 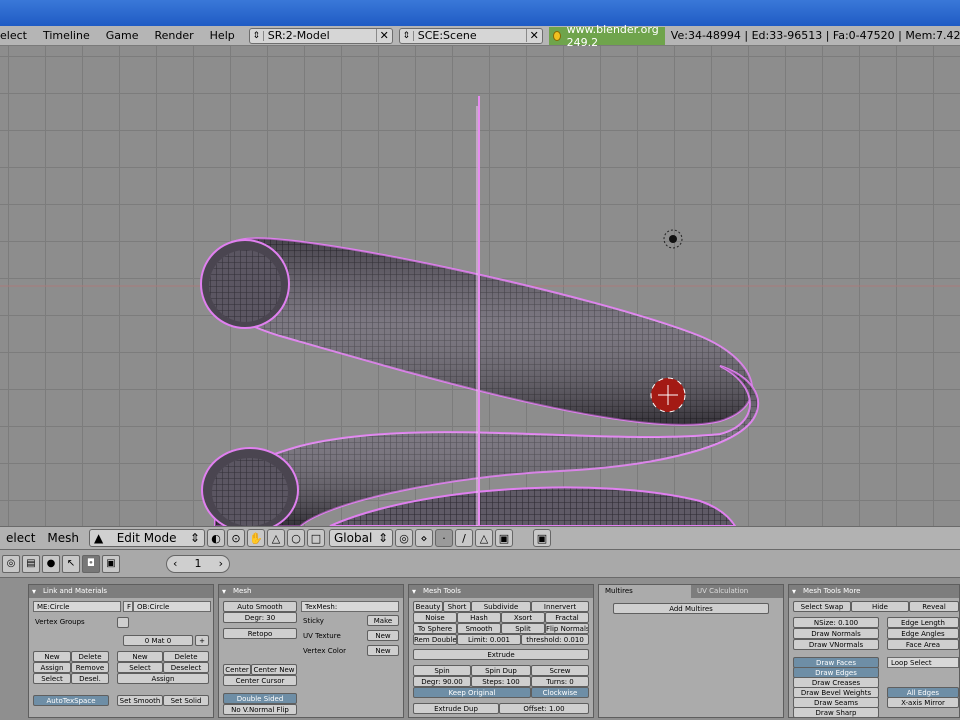 I want to click on screw-button: Screw, so click(x=560, y=670).